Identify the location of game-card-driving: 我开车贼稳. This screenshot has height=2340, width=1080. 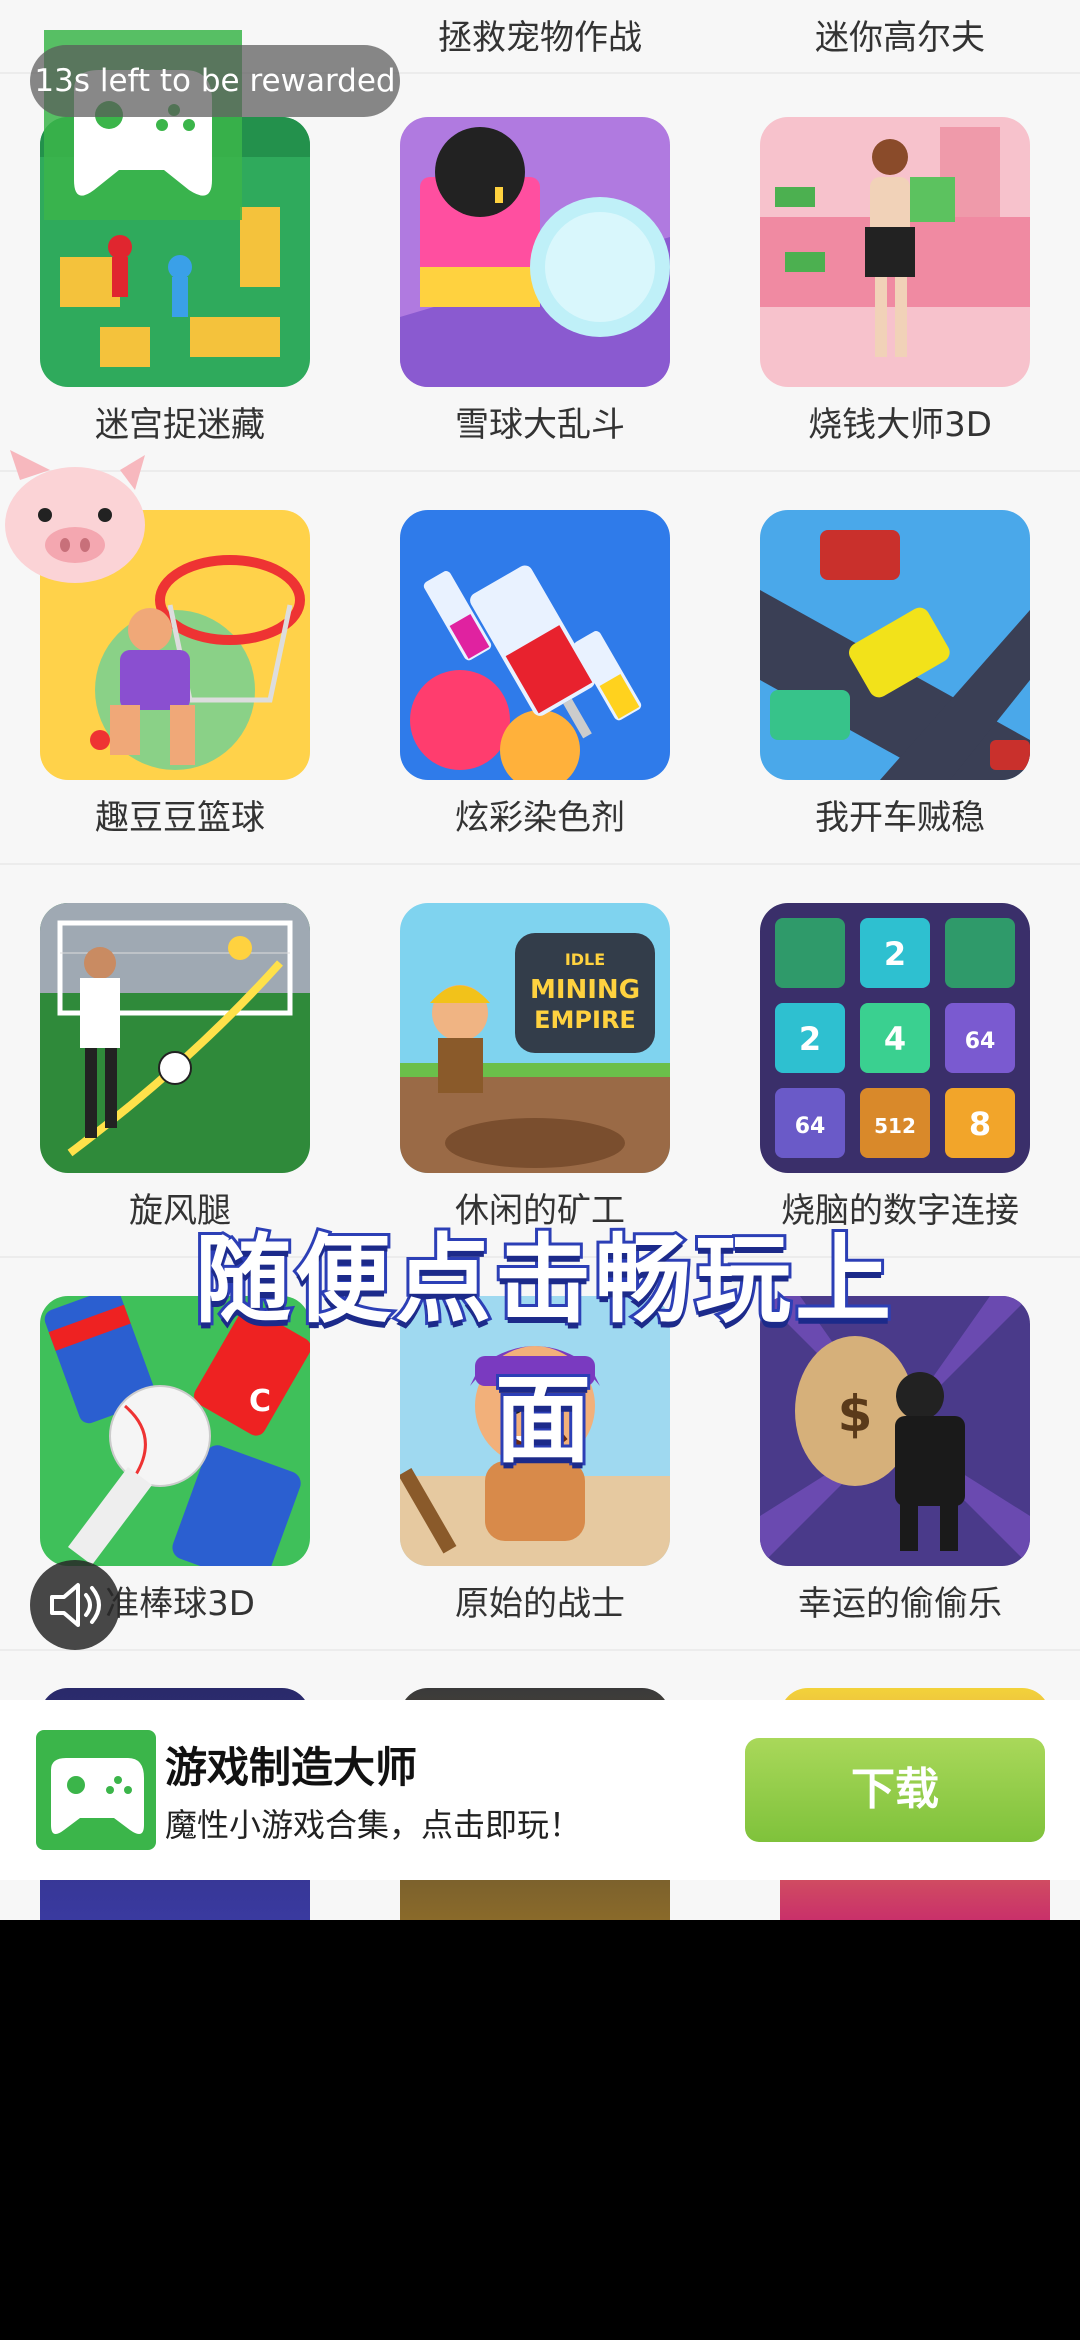
(900, 686).